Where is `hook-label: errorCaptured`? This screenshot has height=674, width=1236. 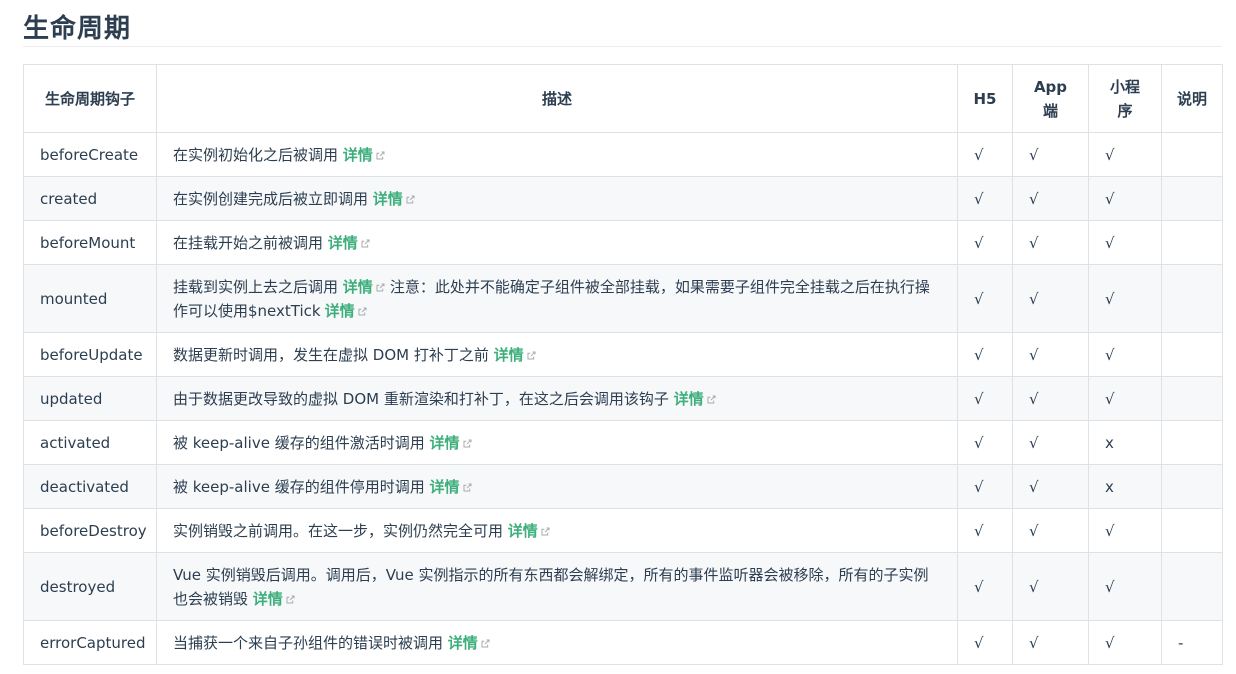 hook-label: errorCaptured is located at coordinates (93, 642).